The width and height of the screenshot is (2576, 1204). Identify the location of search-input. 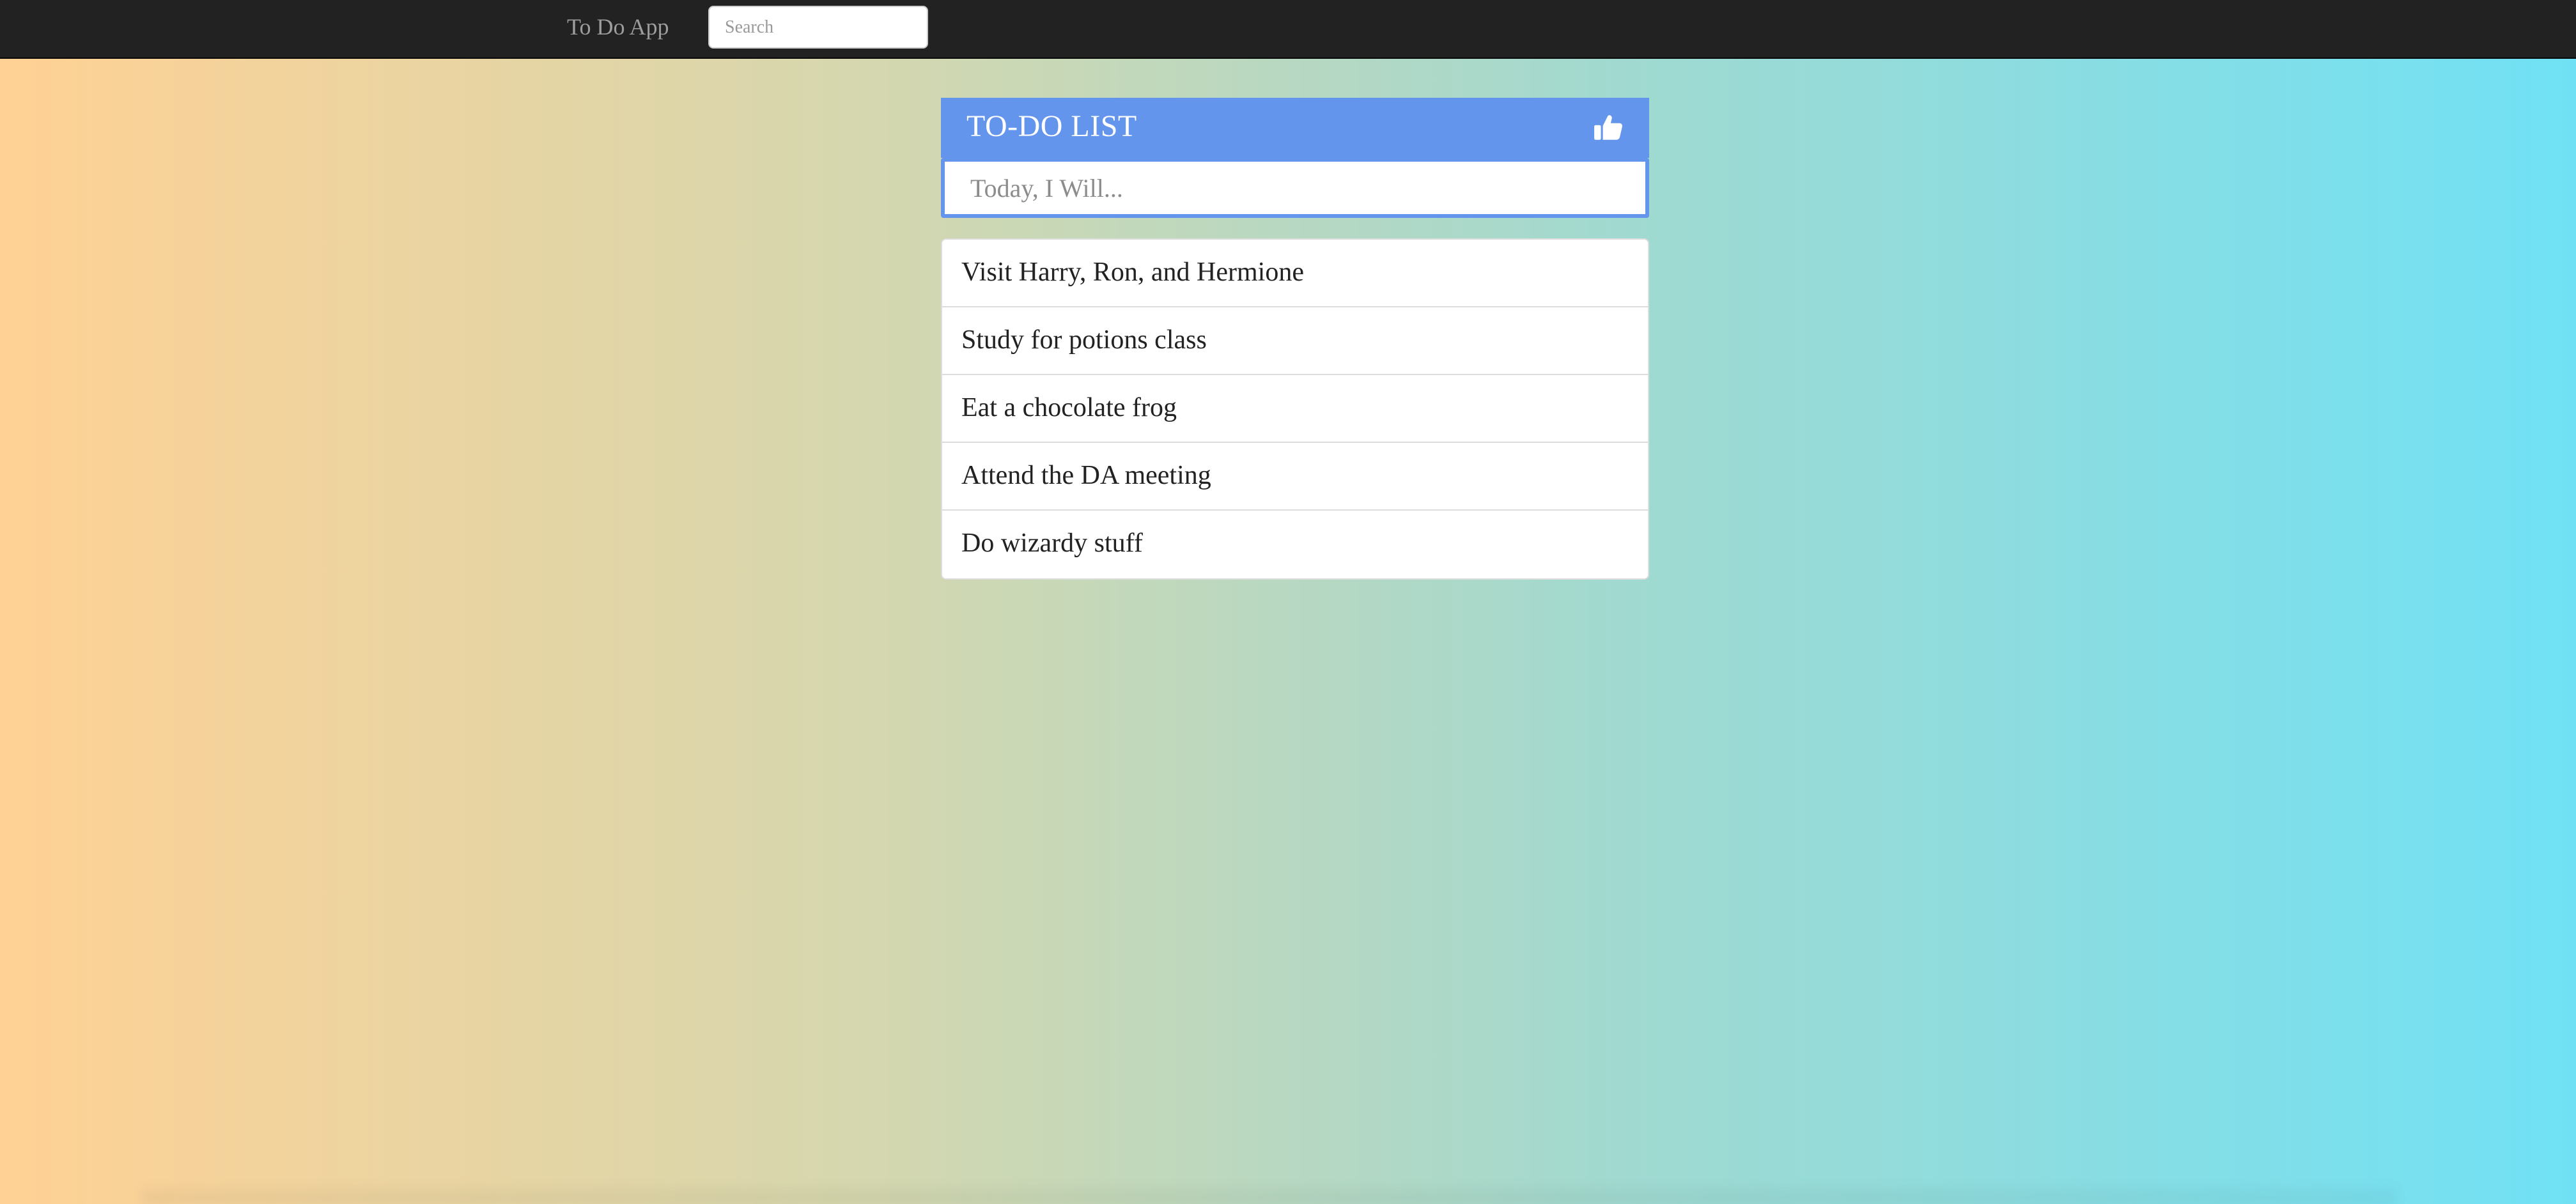
(818, 27).